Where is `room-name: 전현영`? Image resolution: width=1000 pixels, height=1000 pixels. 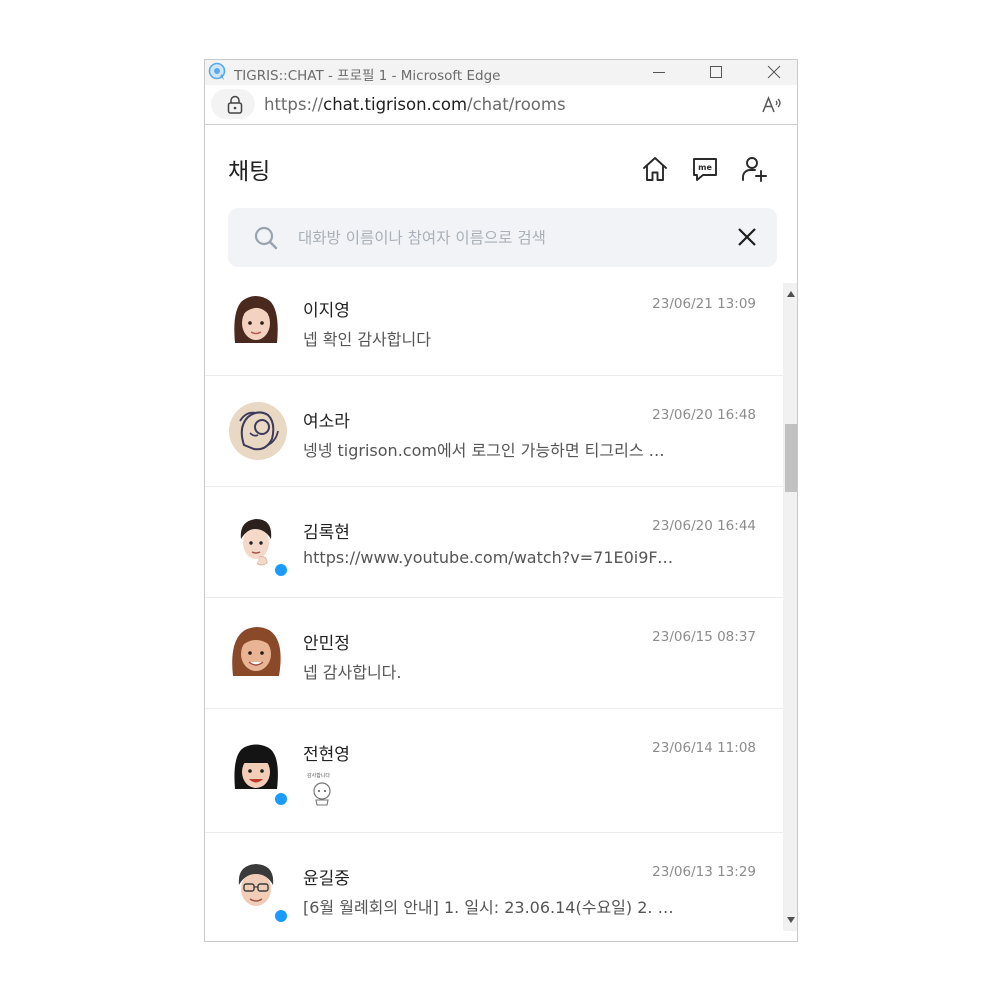
room-name: 전현영 is located at coordinates (326, 755).